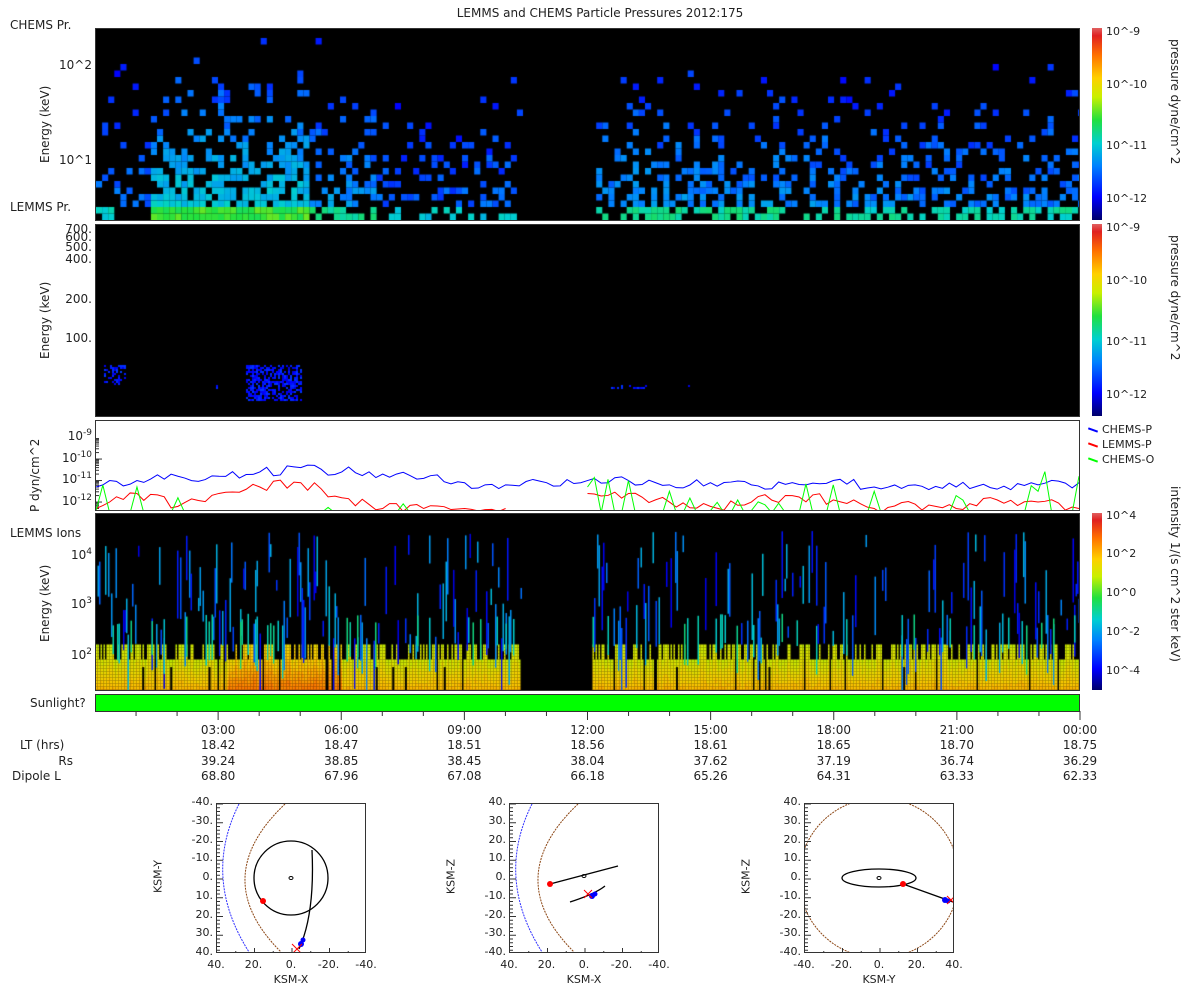  Describe the element at coordinates (77, 457) in the screenshot. I see `y-tick: 10-10` at that location.